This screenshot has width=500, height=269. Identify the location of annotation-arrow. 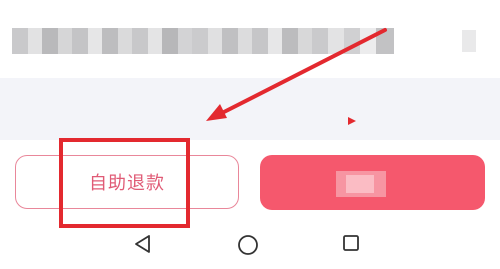
(296, 76).